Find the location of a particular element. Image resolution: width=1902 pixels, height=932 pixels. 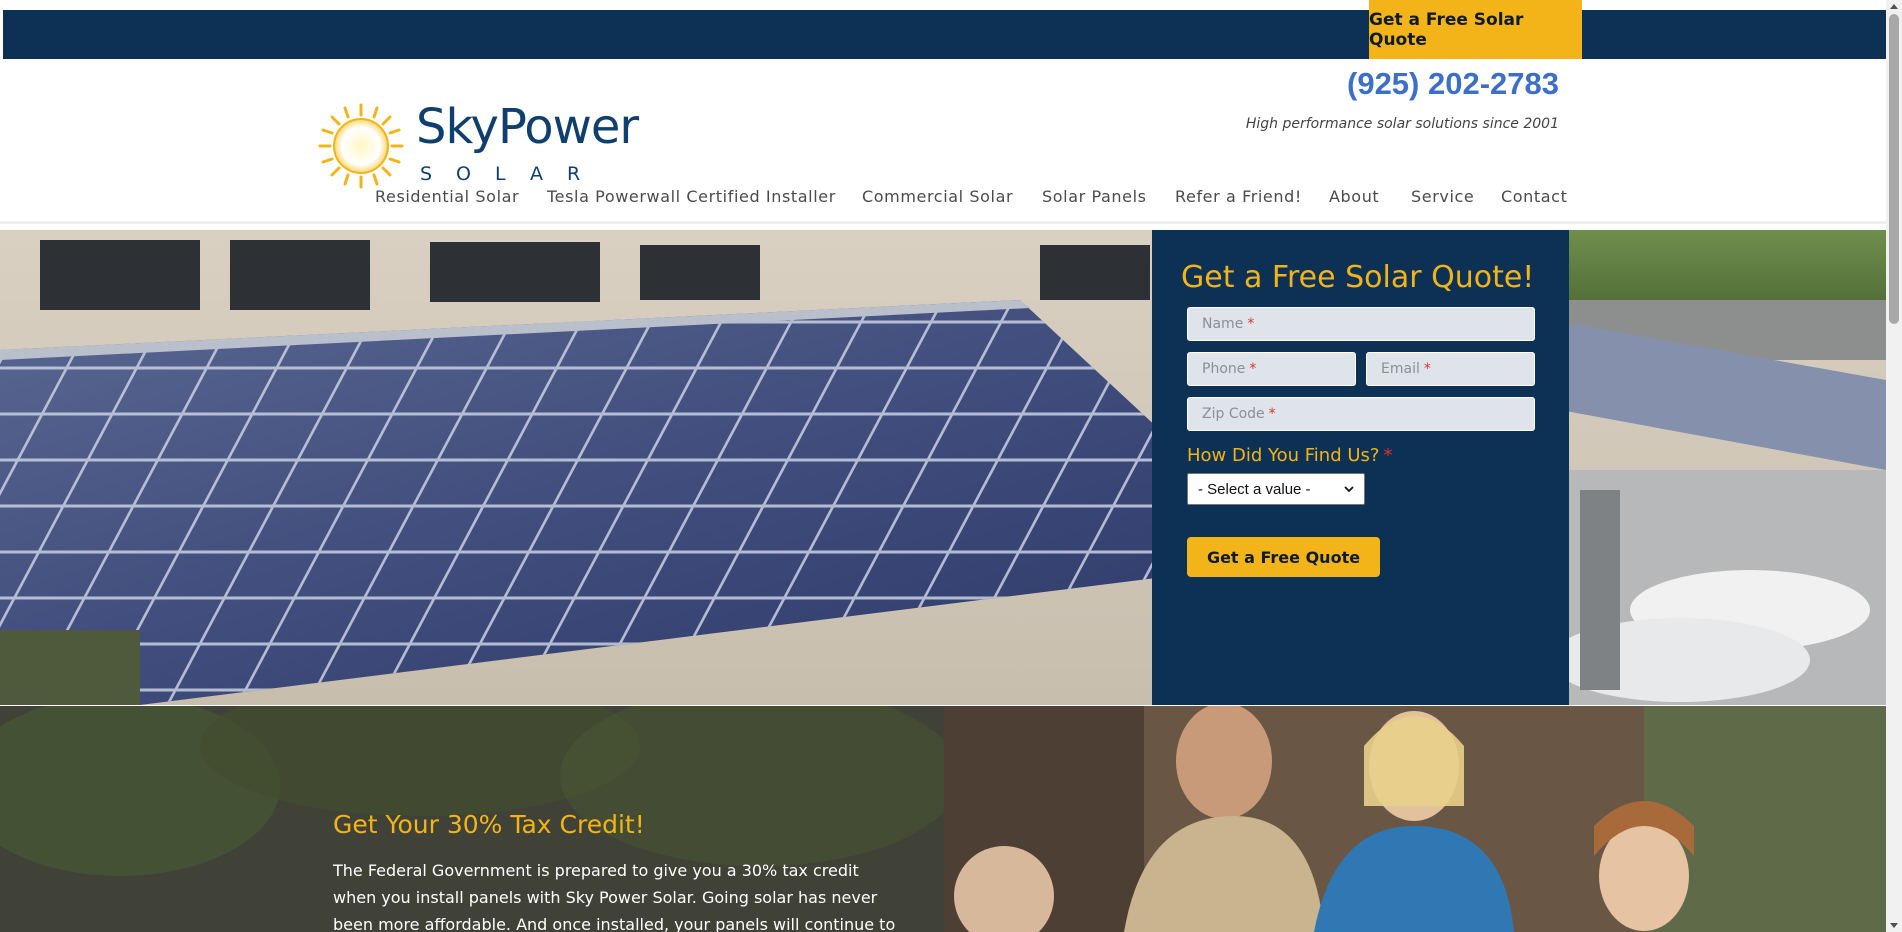

nav-item-residential-solar: Residential Solar is located at coordinates (447, 196).